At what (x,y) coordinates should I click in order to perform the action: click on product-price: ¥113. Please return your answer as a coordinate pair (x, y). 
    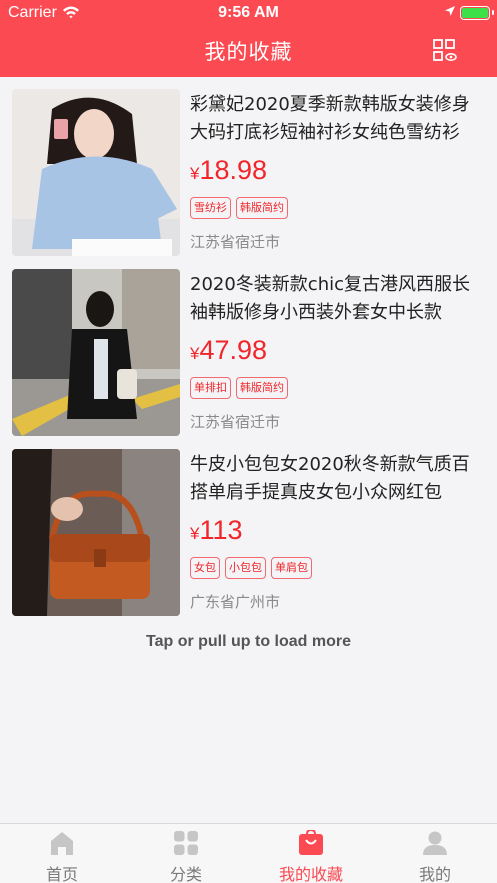
    Looking at the image, I should click on (216, 530).